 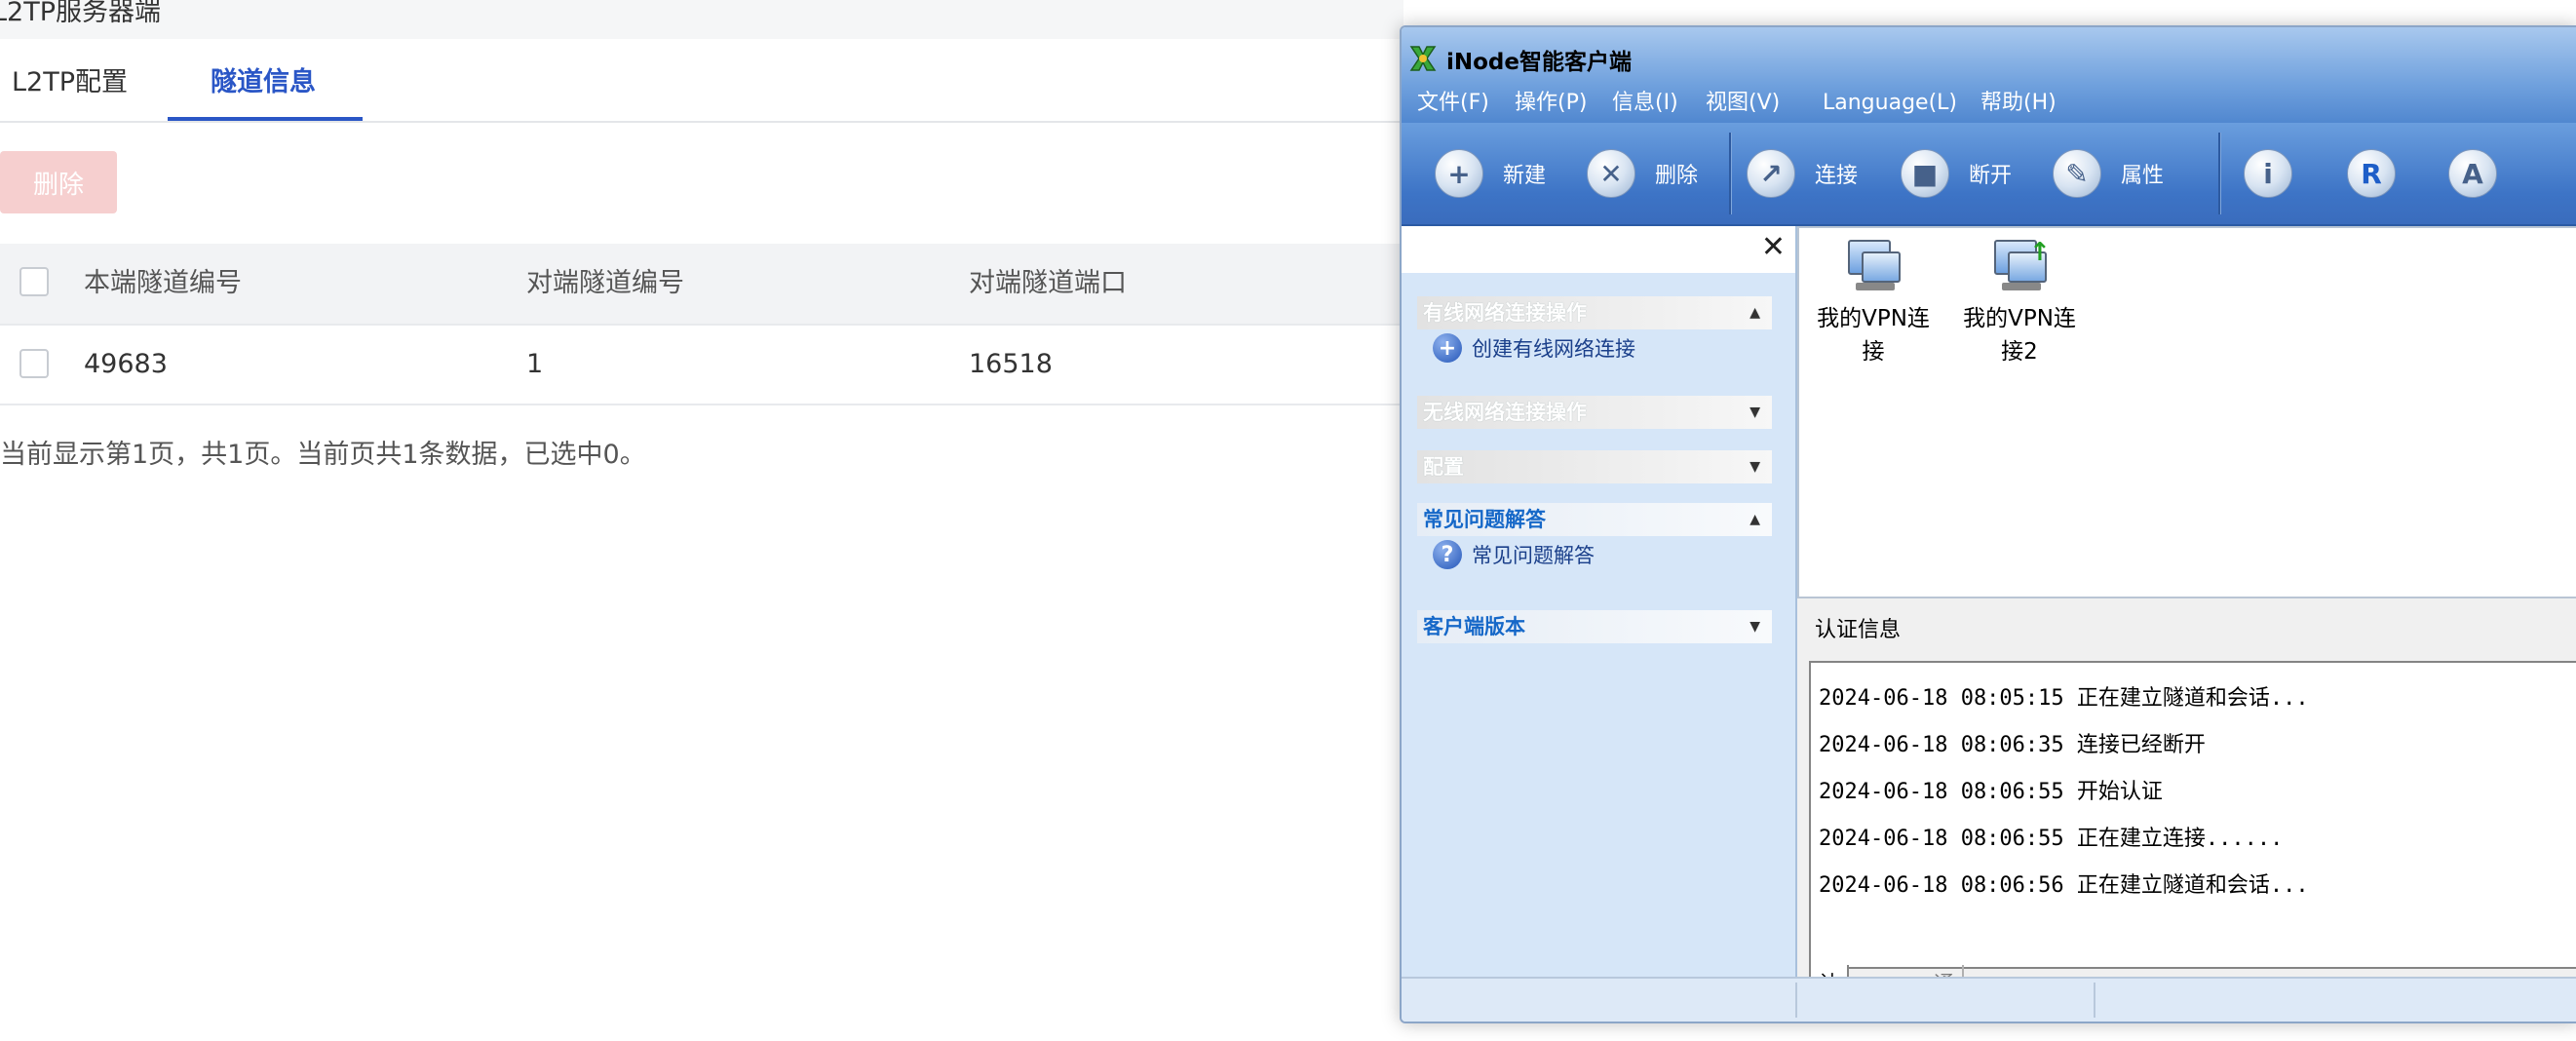 What do you see at coordinates (1873, 267) in the screenshot?
I see `vpn-computer-icon` at bounding box center [1873, 267].